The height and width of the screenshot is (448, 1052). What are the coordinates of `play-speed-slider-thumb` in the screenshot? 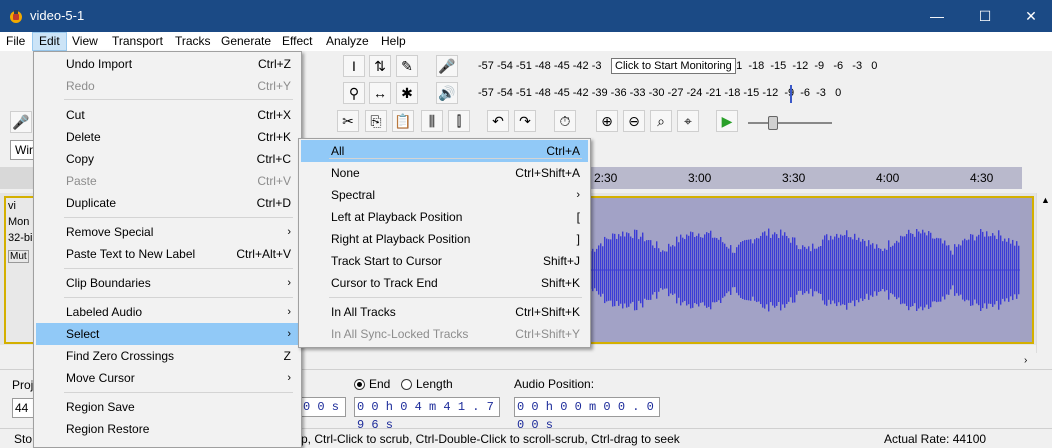 It's located at (773, 123).